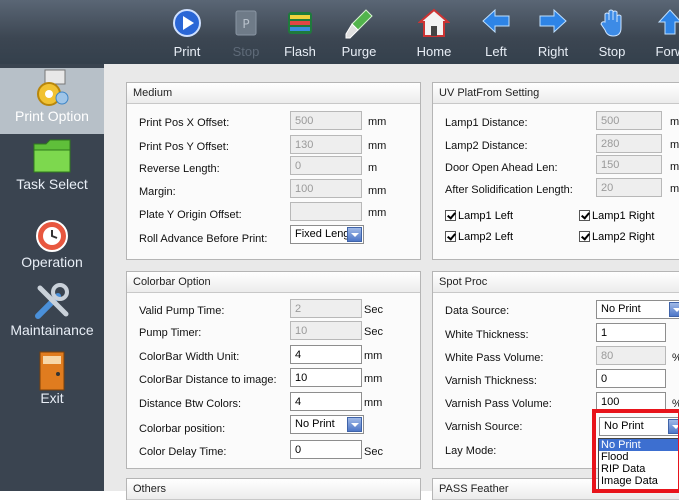 Image resolution: width=679 pixels, height=500 pixels. Describe the element at coordinates (52, 330) in the screenshot. I see `sidebar-label-maintainance: Maintainance` at that location.